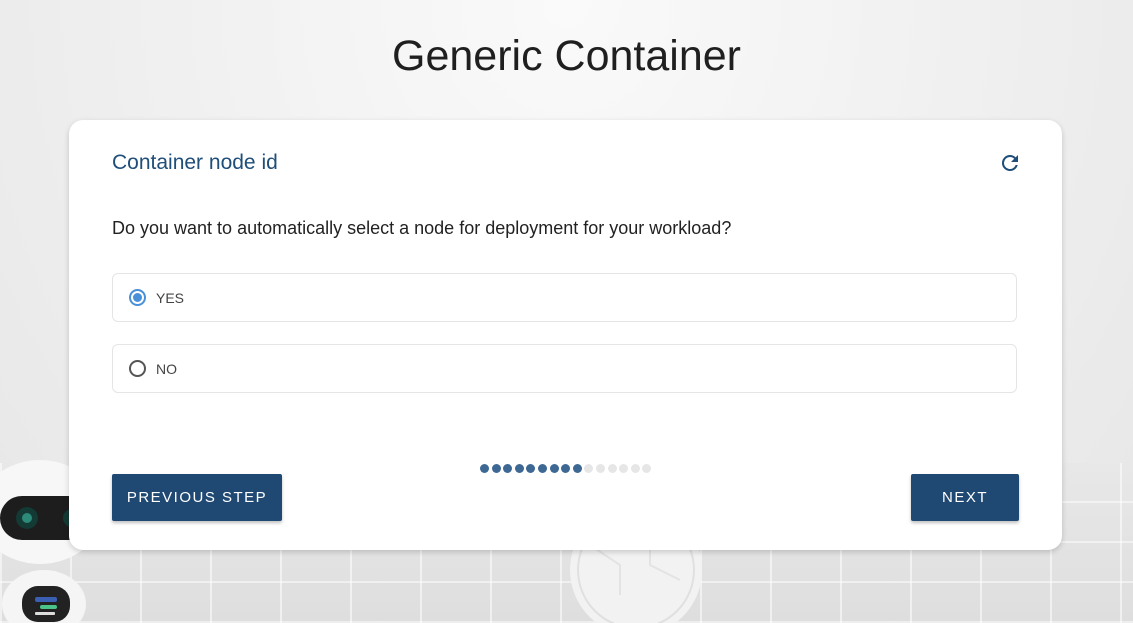 The width and height of the screenshot is (1133, 623). I want to click on option-yes: YES, so click(564, 297).